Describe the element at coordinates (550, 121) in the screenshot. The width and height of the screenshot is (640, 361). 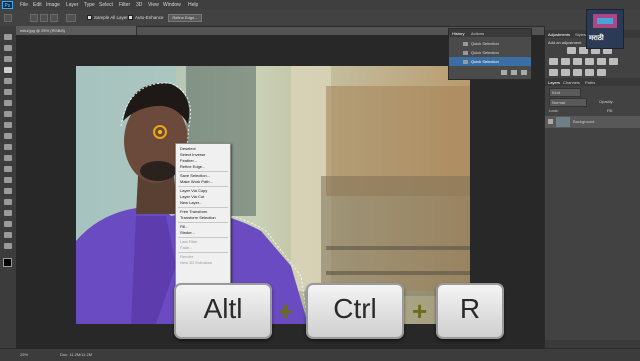
I see `eye-icon` at that location.